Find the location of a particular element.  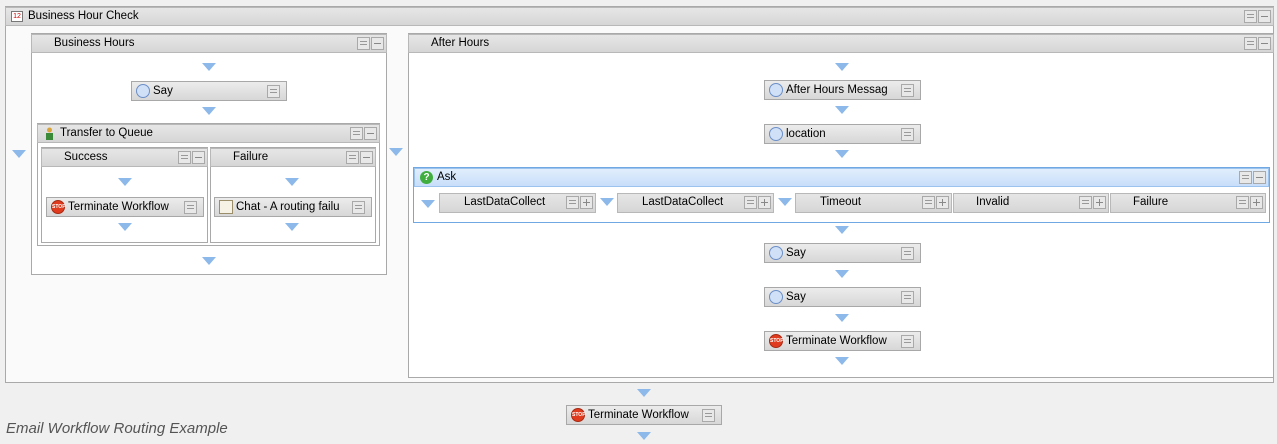

ask-branch-failure: Failure is located at coordinates (1188, 203).